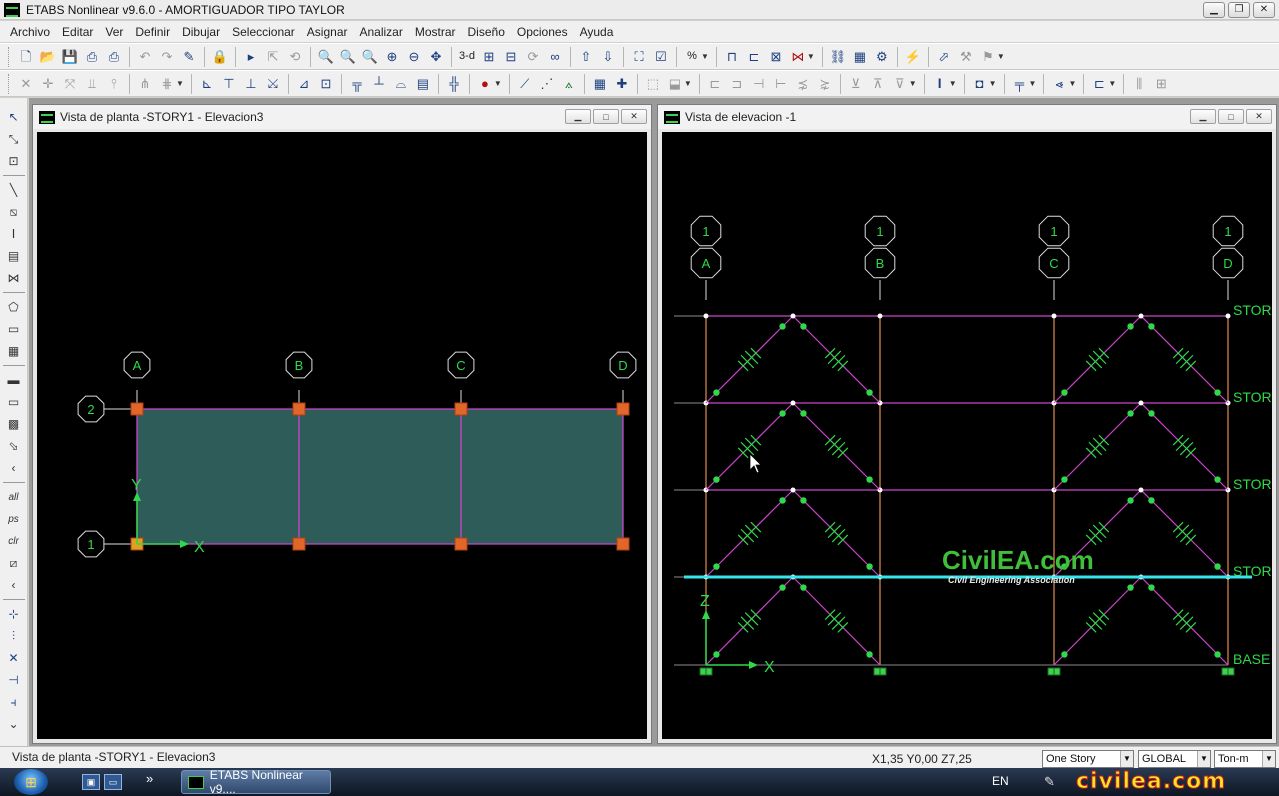 The image size is (1279, 796). What do you see at coordinates (436, 57) in the screenshot?
I see `pan-icon: ✥` at bounding box center [436, 57].